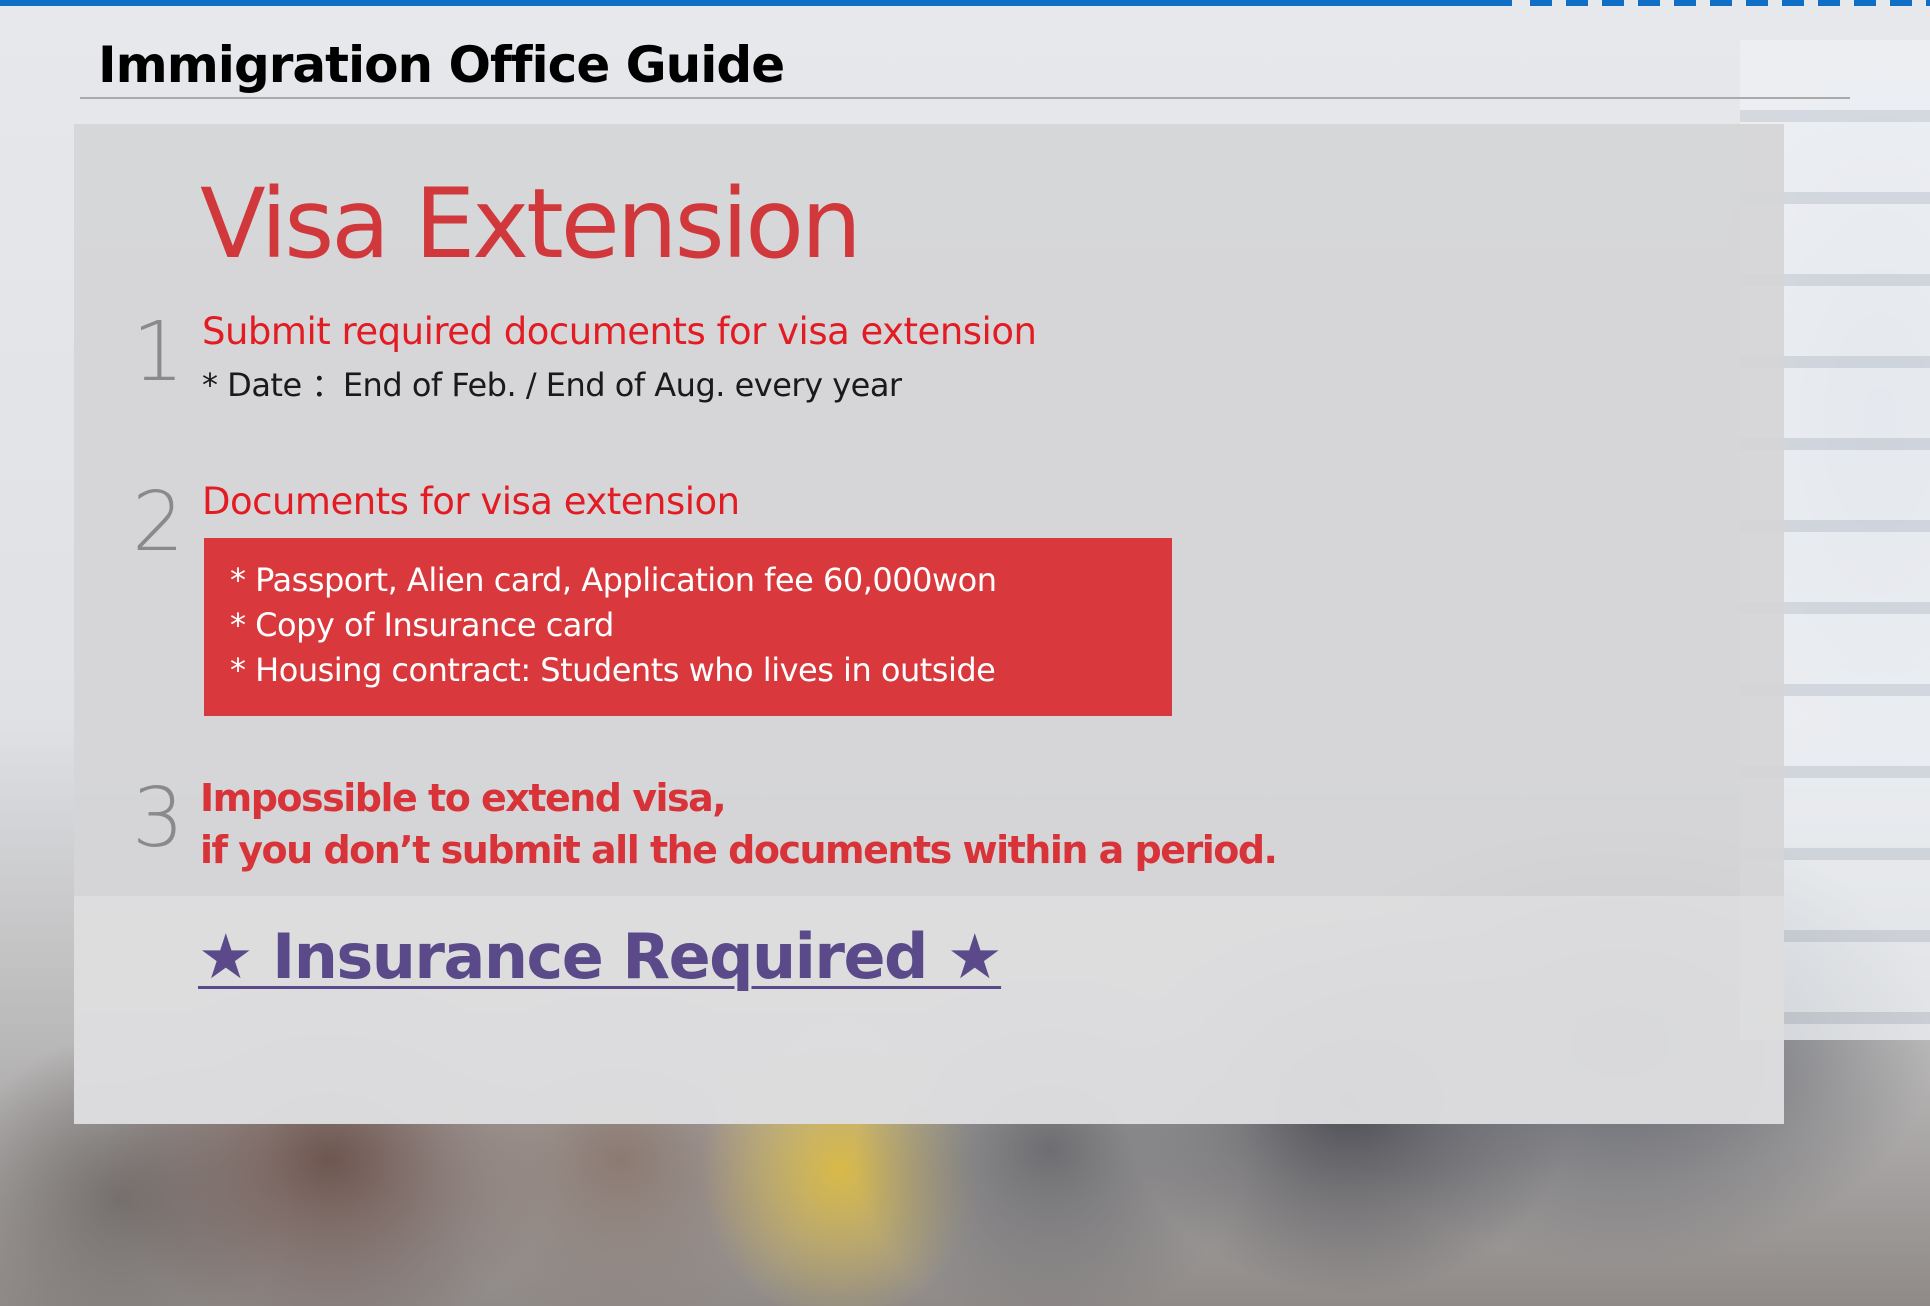  What do you see at coordinates (1730, 3) in the screenshot?
I see `top-accent-dashes` at bounding box center [1730, 3].